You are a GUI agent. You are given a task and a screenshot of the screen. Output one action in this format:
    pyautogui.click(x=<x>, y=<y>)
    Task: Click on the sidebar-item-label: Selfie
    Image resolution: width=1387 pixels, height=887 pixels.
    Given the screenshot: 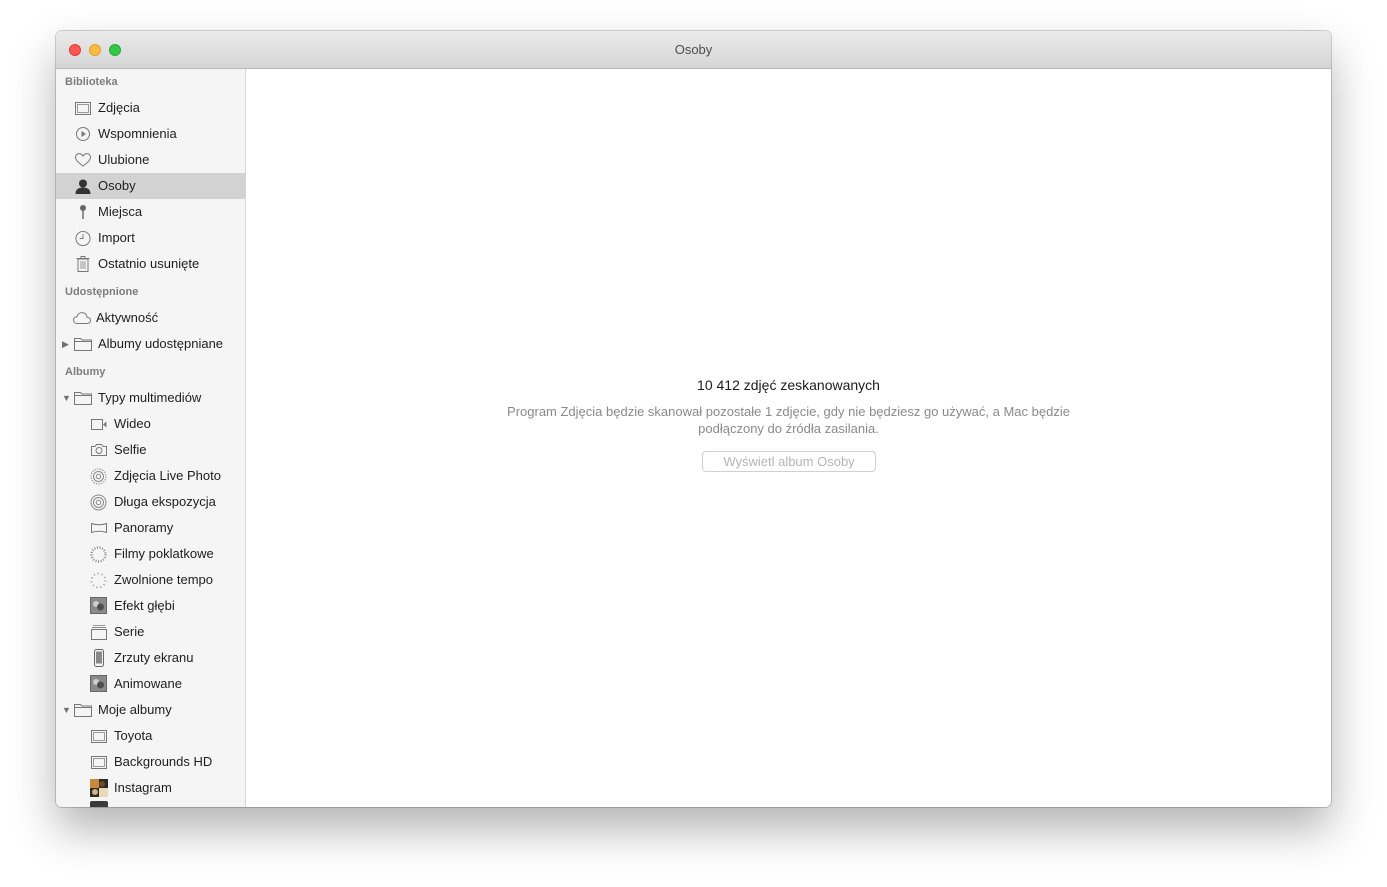 What is the action you would take?
    pyautogui.click(x=130, y=449)
    